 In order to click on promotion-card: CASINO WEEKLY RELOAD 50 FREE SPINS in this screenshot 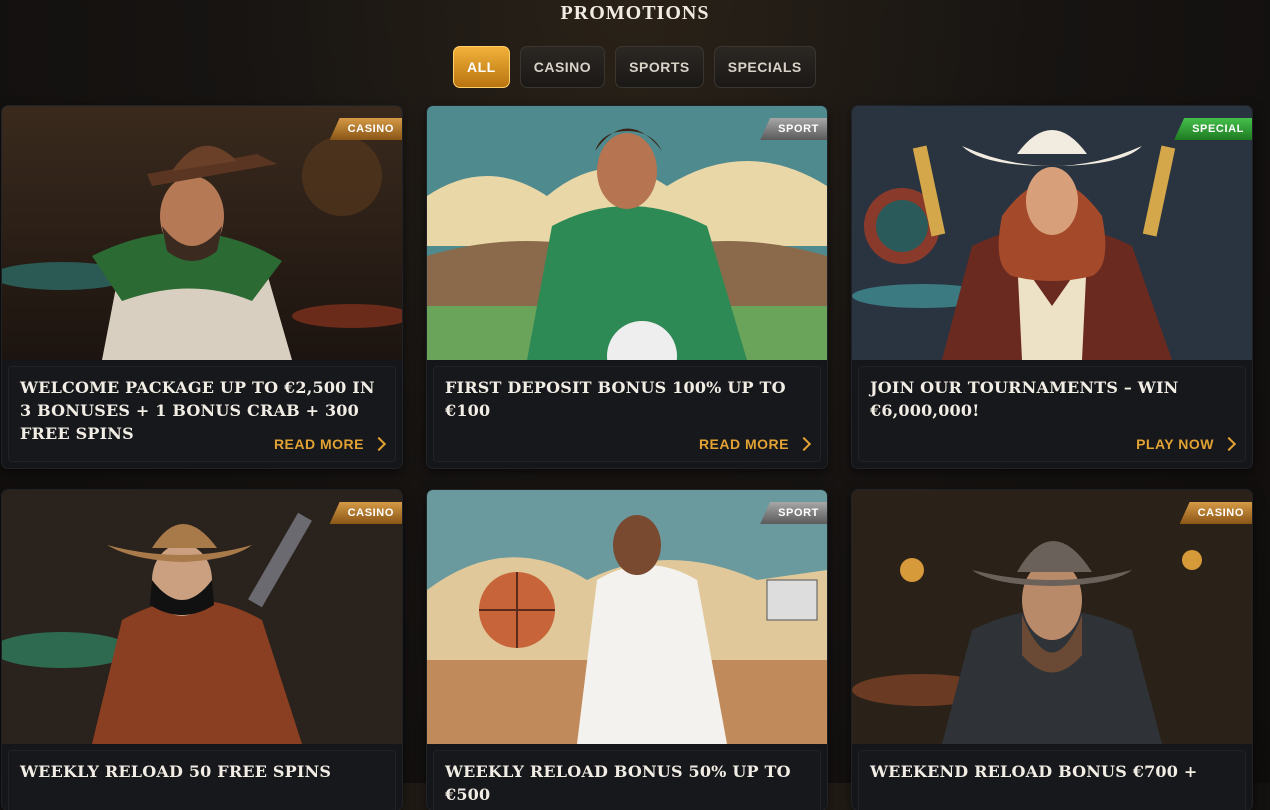, I will do `click(202, 650)`.